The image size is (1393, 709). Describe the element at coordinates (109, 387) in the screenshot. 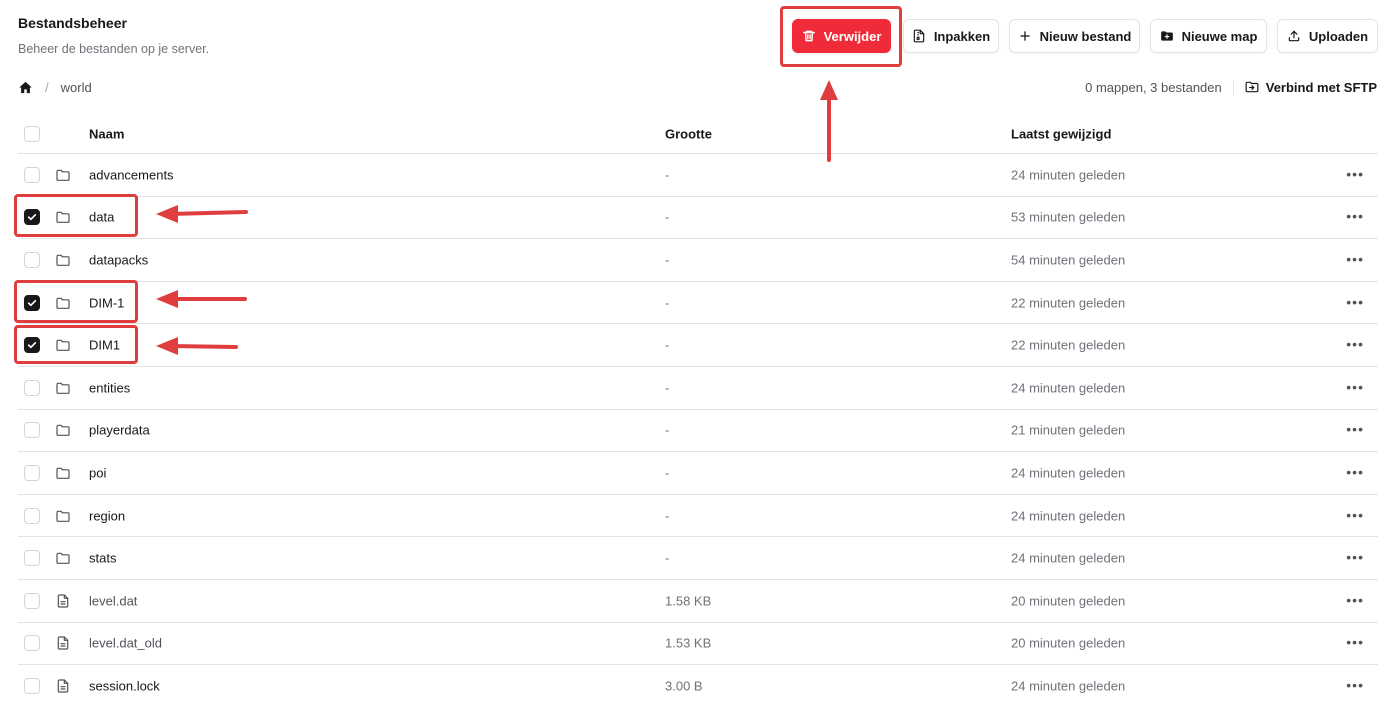

I see `row-name: entities` at that location.